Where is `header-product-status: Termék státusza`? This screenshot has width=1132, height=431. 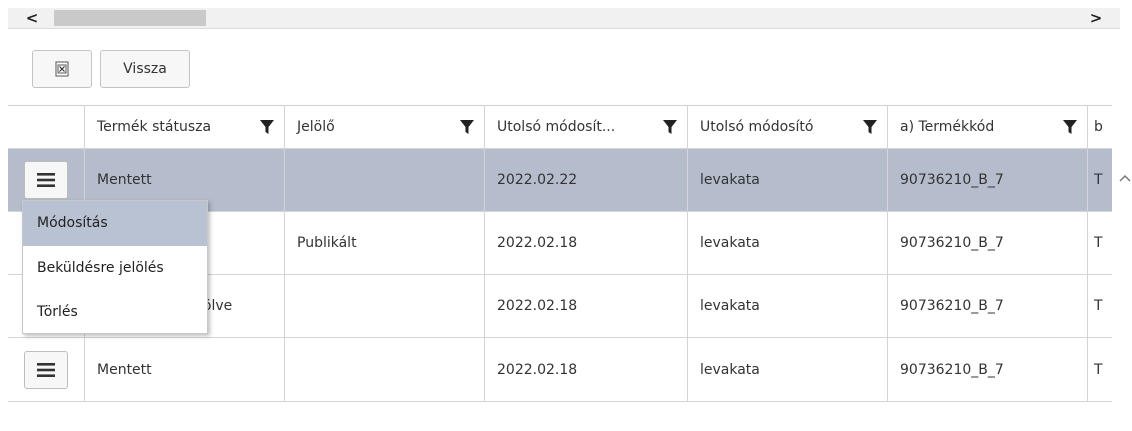
header-product-status: Termék státusza is located at coordinates (185, 127).